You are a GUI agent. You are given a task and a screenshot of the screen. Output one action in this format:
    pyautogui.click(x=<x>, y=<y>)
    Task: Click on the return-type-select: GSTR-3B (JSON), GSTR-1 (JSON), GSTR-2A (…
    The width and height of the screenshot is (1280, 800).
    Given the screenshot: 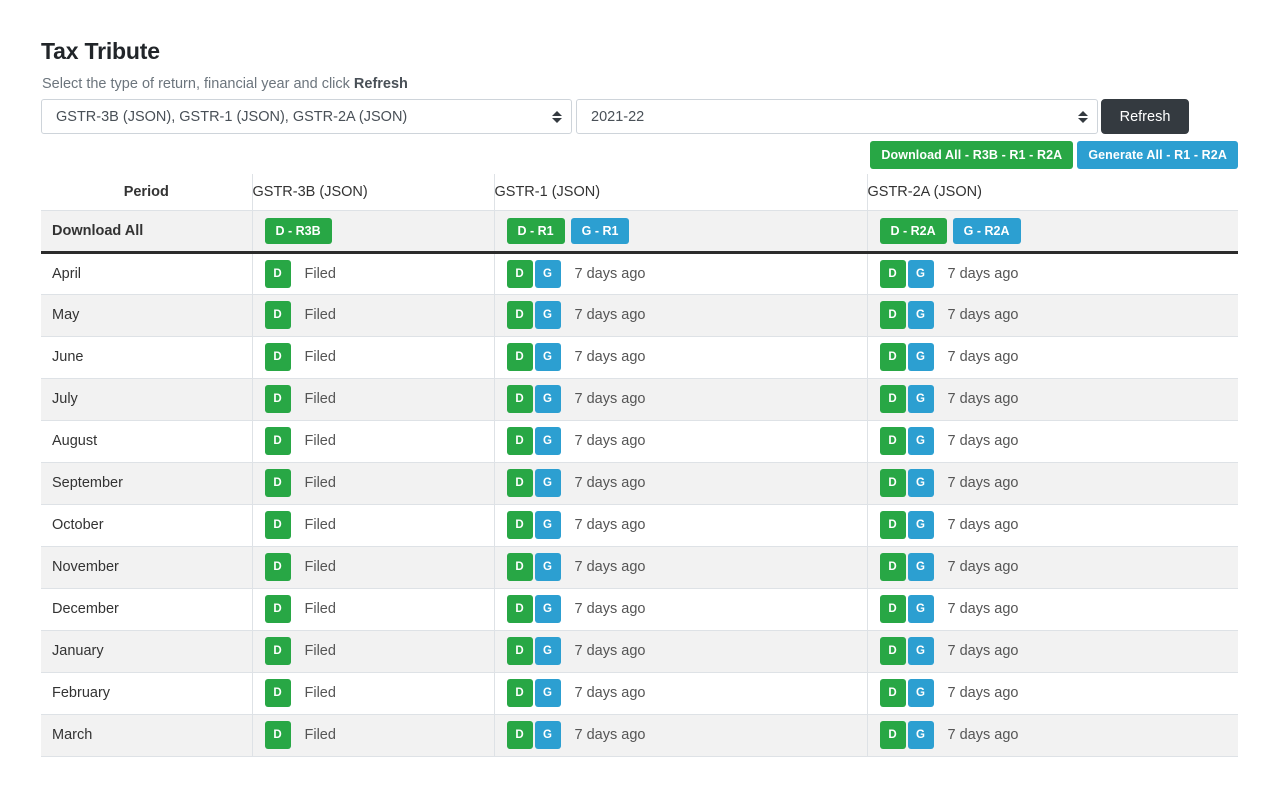 What is the action you would take?
    pyautogui.click(x=306, y=116)
    